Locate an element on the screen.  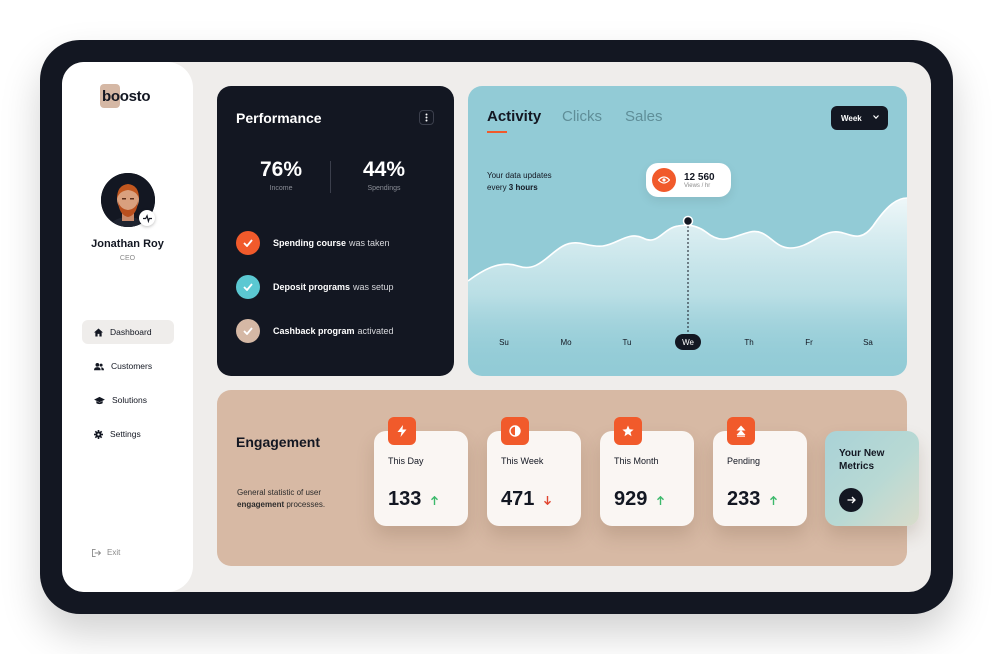
income-label: Income is located at coordinates (281, 188).